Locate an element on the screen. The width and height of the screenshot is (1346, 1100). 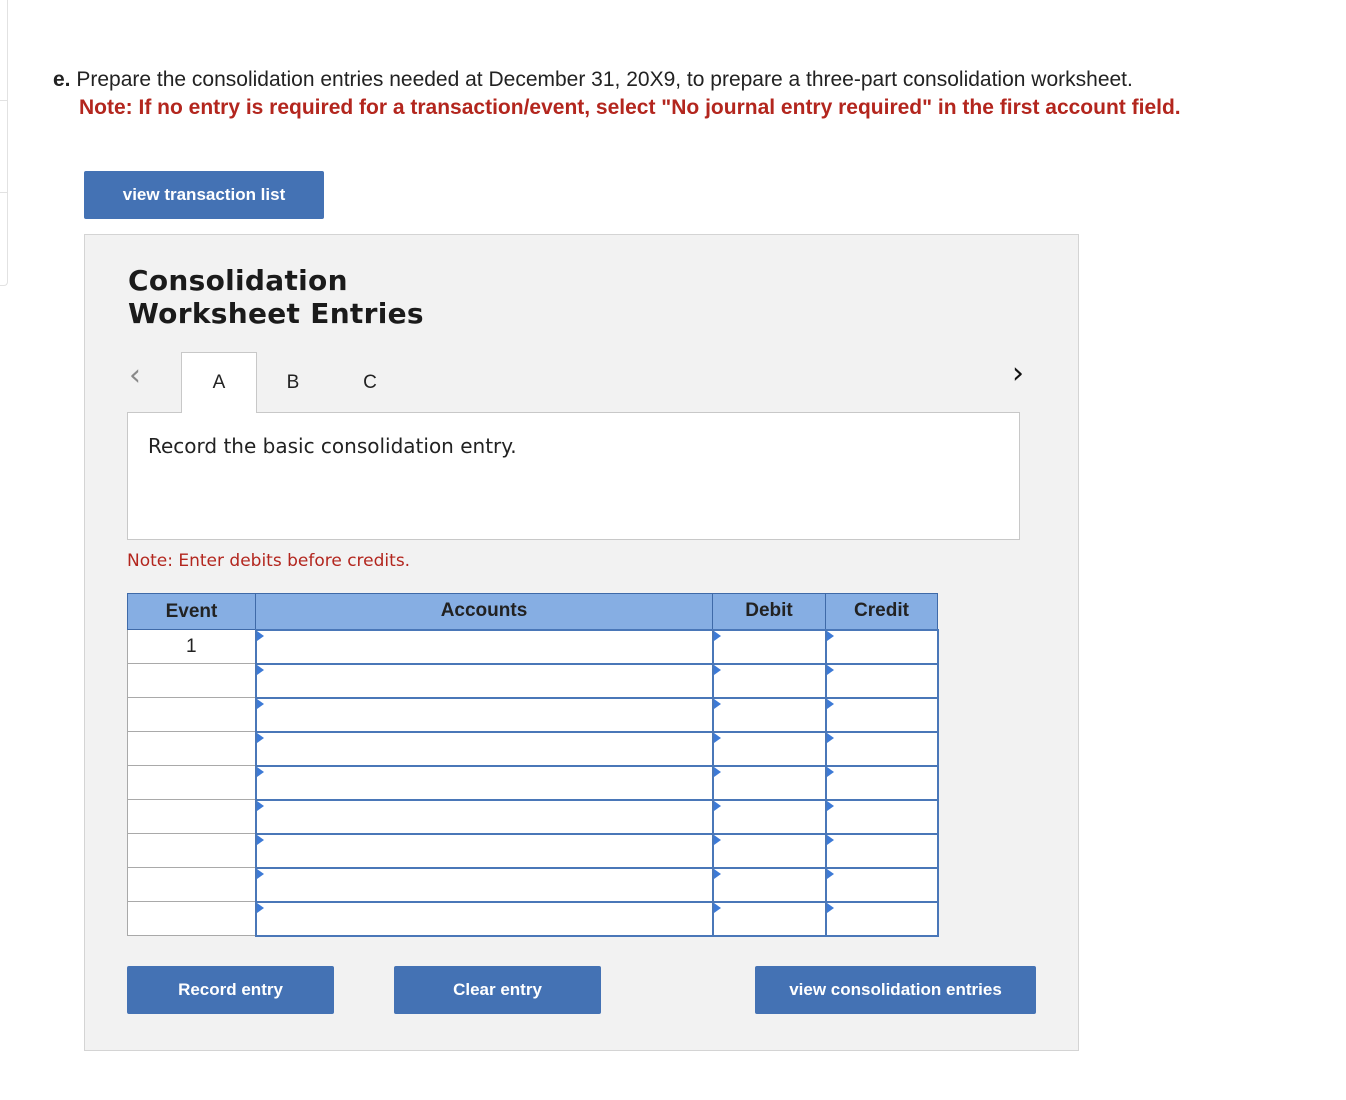
clear-entry-button: Clear entry is located at coordinates (497, 990).